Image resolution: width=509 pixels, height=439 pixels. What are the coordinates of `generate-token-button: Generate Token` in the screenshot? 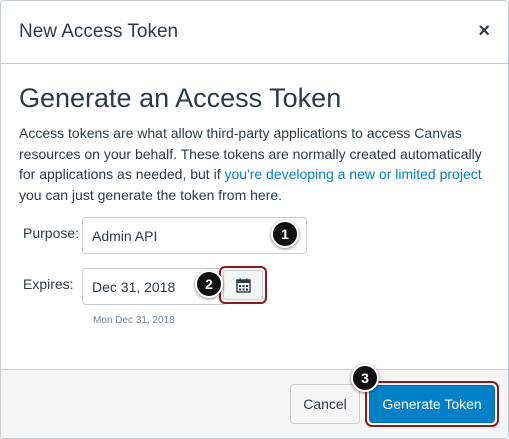 It's located at (432, 404).